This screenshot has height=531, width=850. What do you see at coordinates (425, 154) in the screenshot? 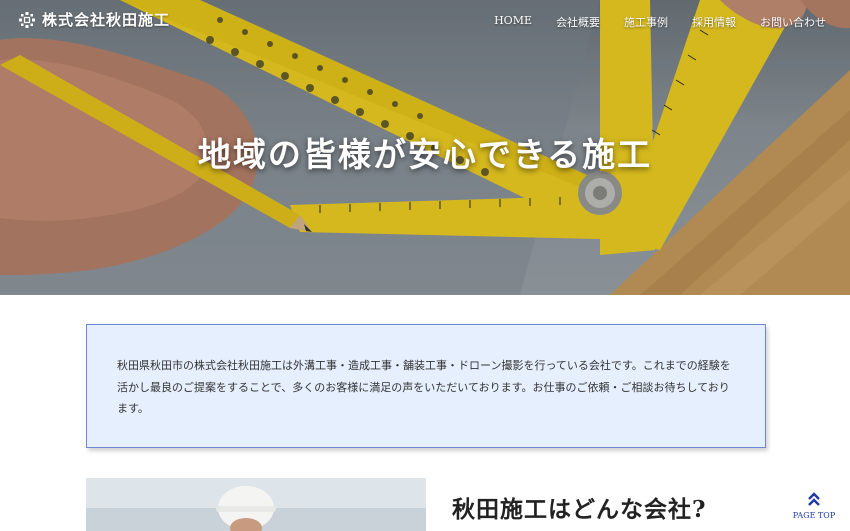
I see `hero-title: 地域の皆様が安心できる施工` at bounding box center [425, 154].